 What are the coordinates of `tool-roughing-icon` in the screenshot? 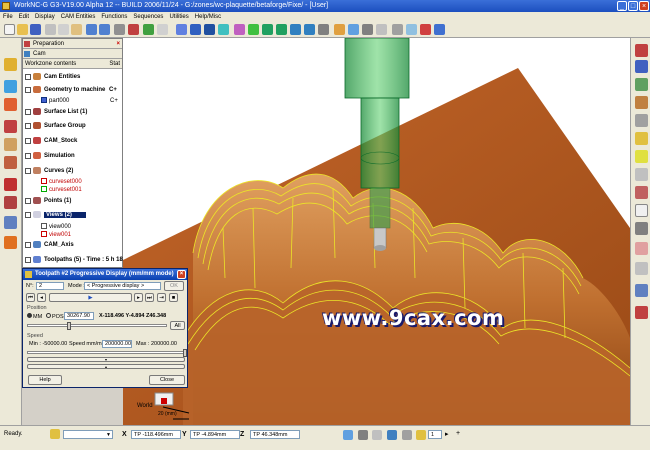 It's located at (10, 144).